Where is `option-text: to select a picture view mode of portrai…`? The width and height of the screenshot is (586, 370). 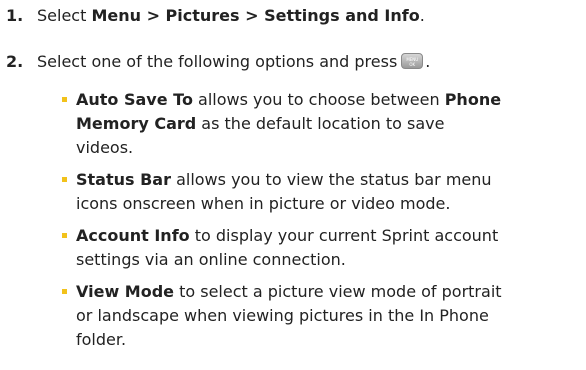 option-text: to select a picture view mode of portrai… is located at coordinates (338, 291).